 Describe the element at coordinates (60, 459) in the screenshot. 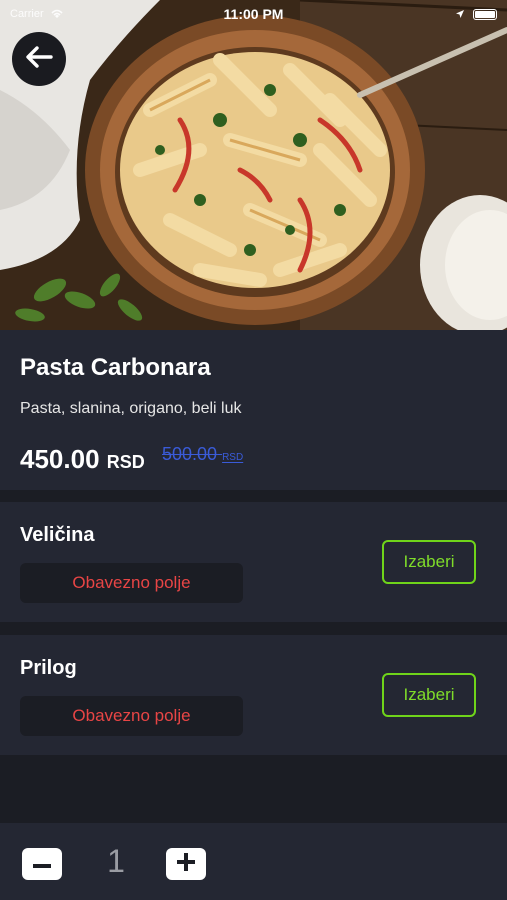

I see `price-value: 450.00` at that location.